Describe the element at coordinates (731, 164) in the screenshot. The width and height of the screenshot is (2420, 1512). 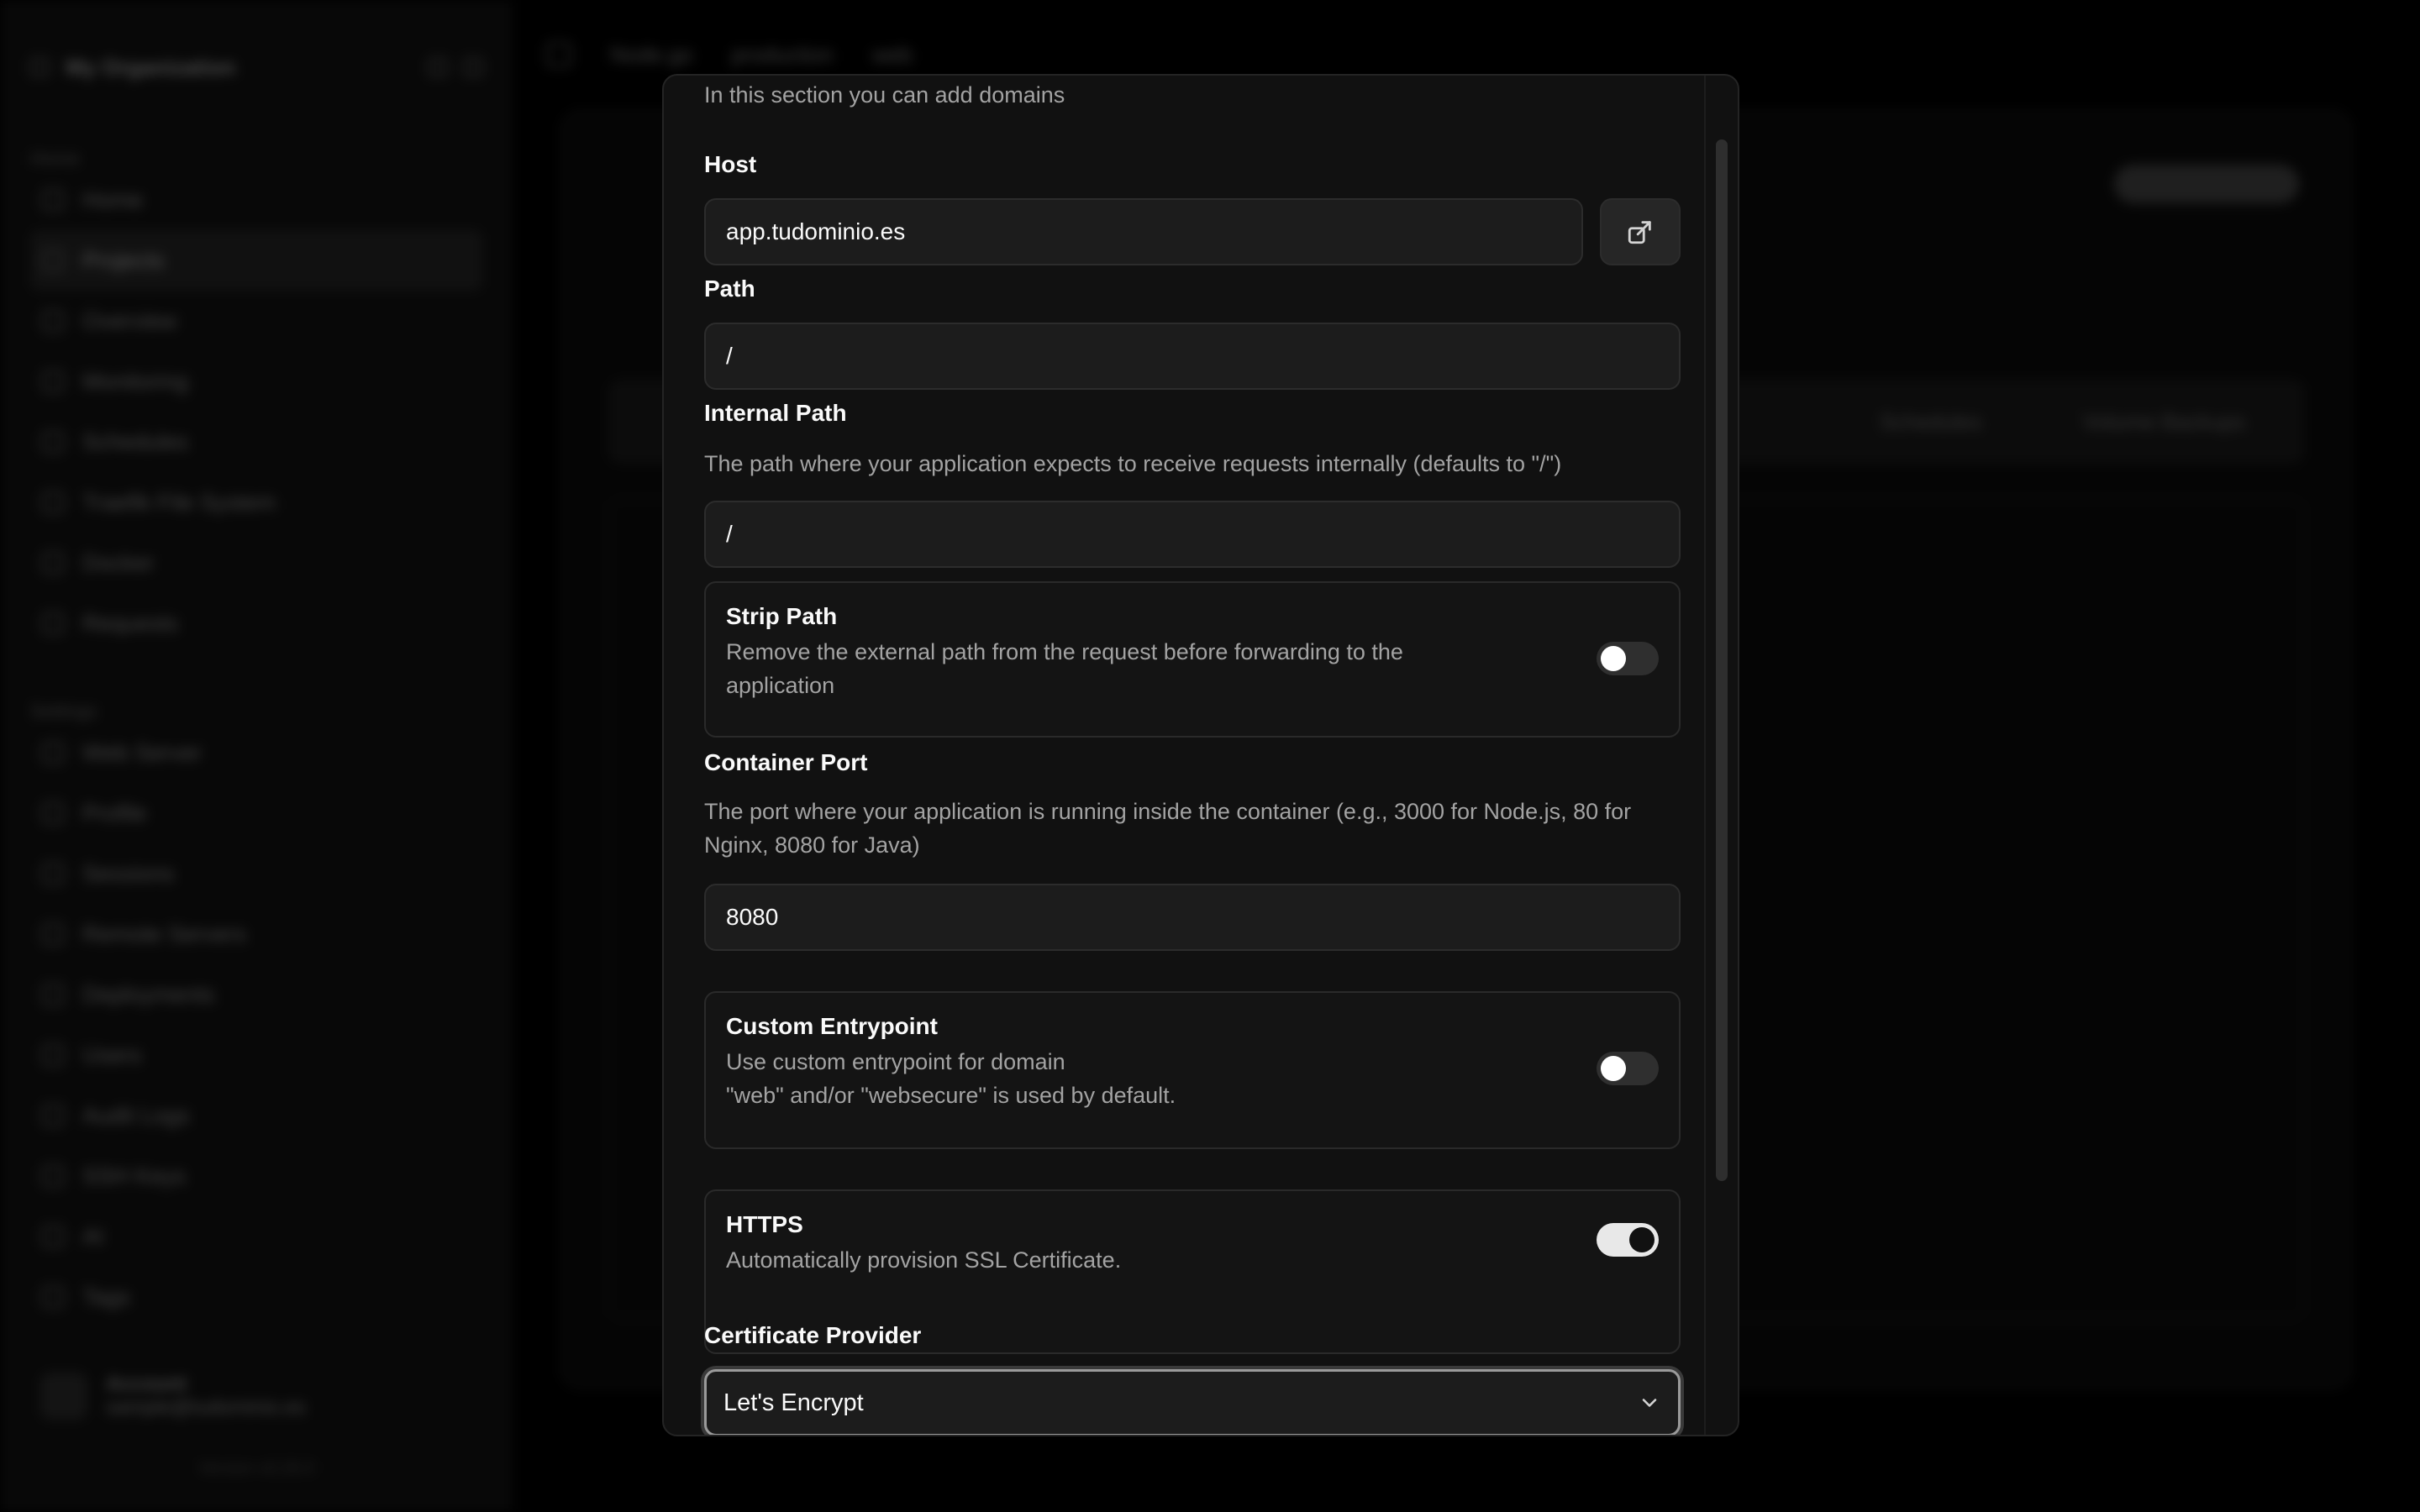
I see `host-label: Host` at that location.